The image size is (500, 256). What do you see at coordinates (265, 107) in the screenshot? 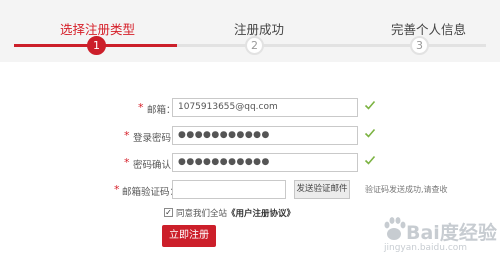
I see `email-field: 1075913655@qq.com` at bounding box center [265, 107].